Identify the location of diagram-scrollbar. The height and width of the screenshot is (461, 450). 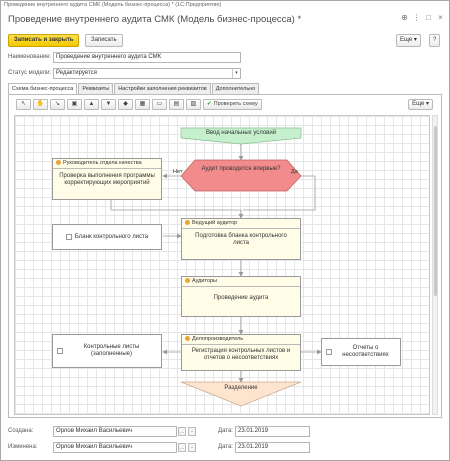
(435, 265).